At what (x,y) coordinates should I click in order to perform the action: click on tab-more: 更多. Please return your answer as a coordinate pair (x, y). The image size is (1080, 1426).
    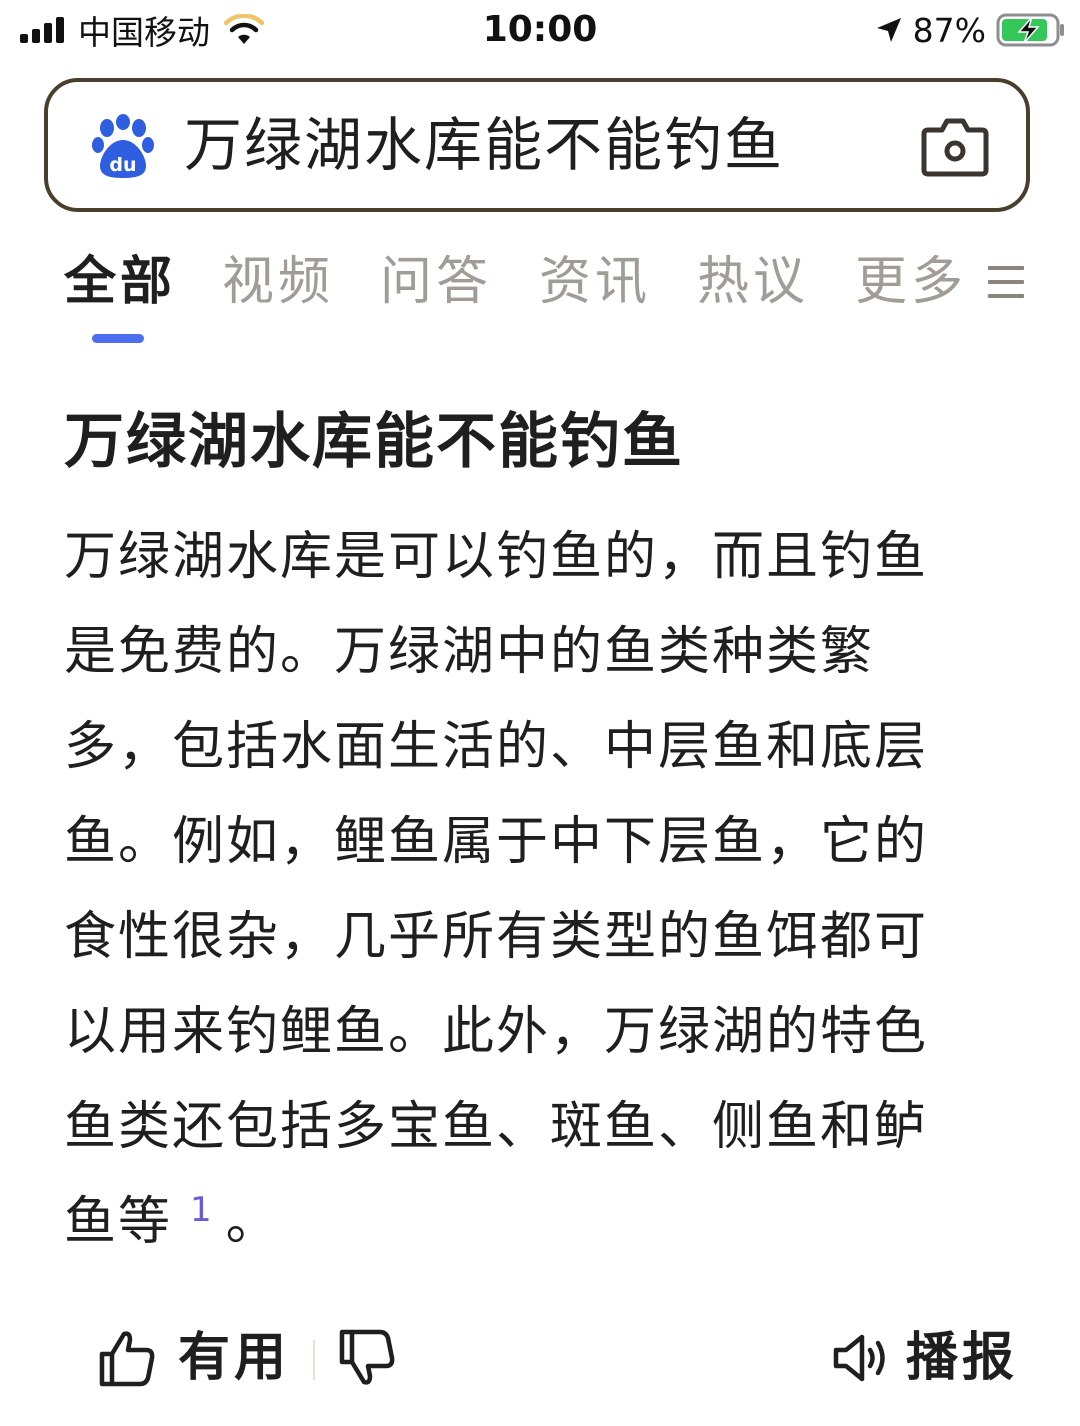
    Looking at the image, I should click on (911, 282).